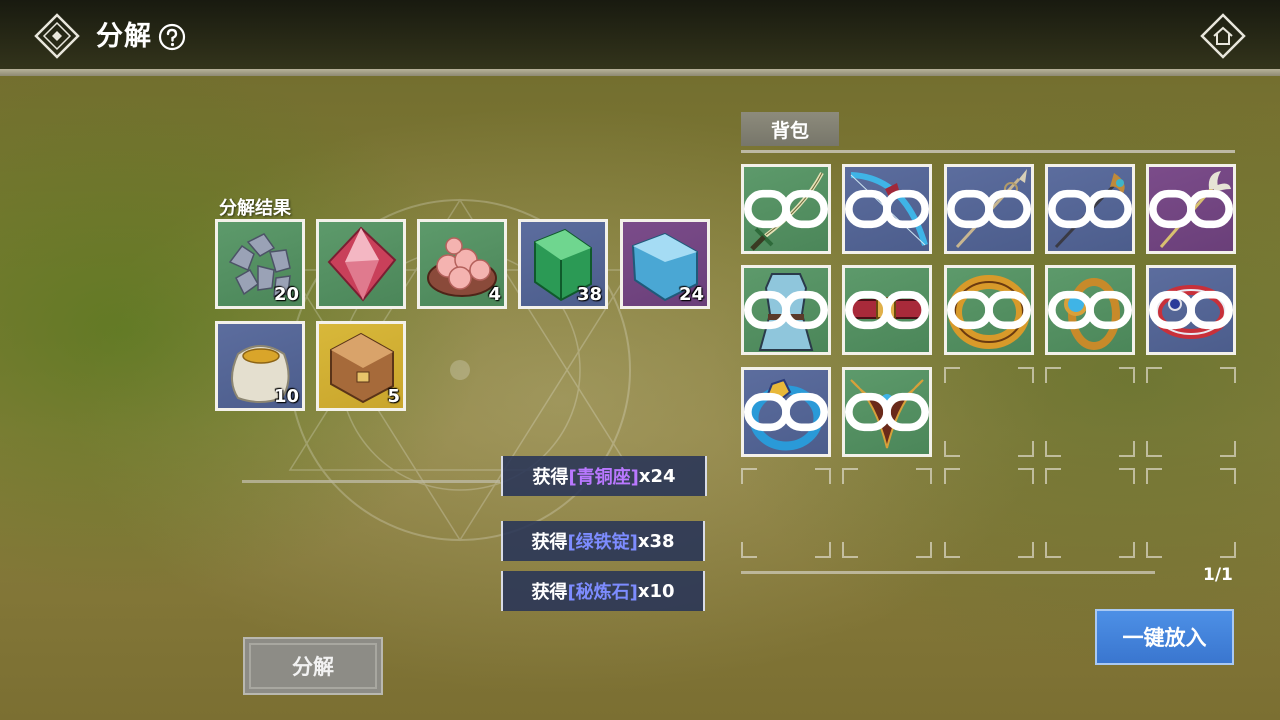 The width and height of the screenshot is (1280, 720). What do you see at coordinates (589, 294) in the screenshot?
I see `item-count: 38` at bounding box center [589, 294].